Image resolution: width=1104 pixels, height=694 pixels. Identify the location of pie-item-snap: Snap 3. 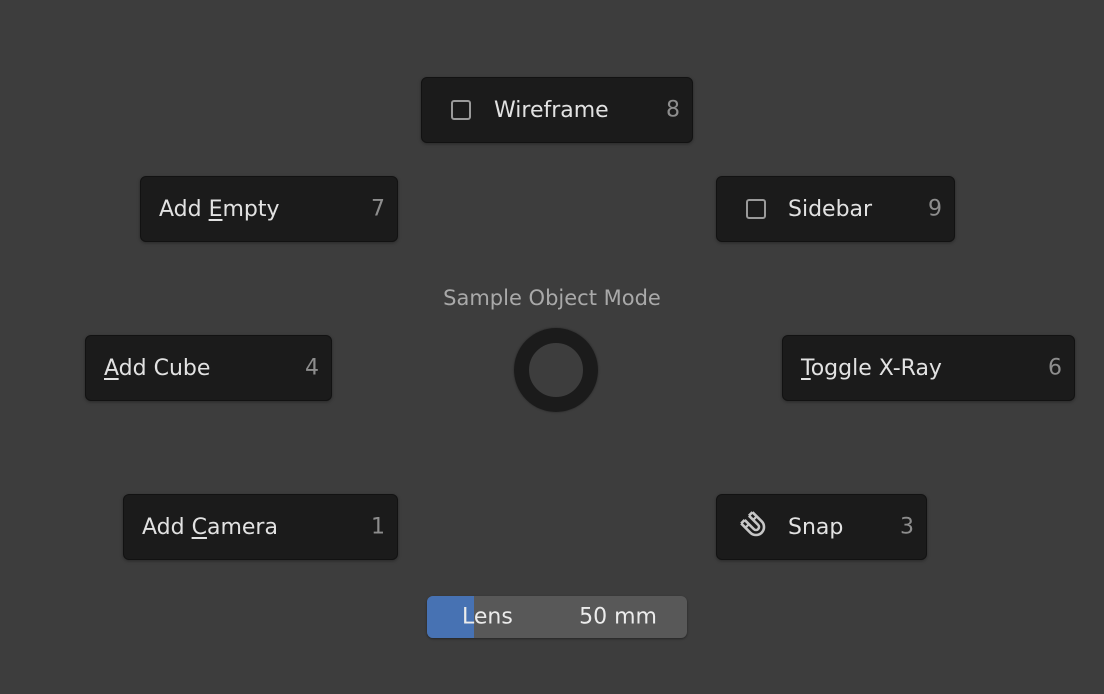
(821, 527).